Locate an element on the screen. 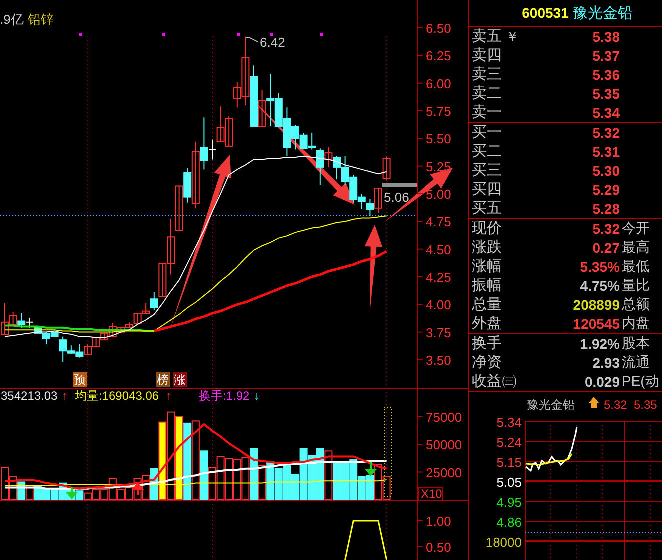 The width and height of the screenshot is (662, 560). volume-axis-label: 50000 is located at coordinates (444, 445).